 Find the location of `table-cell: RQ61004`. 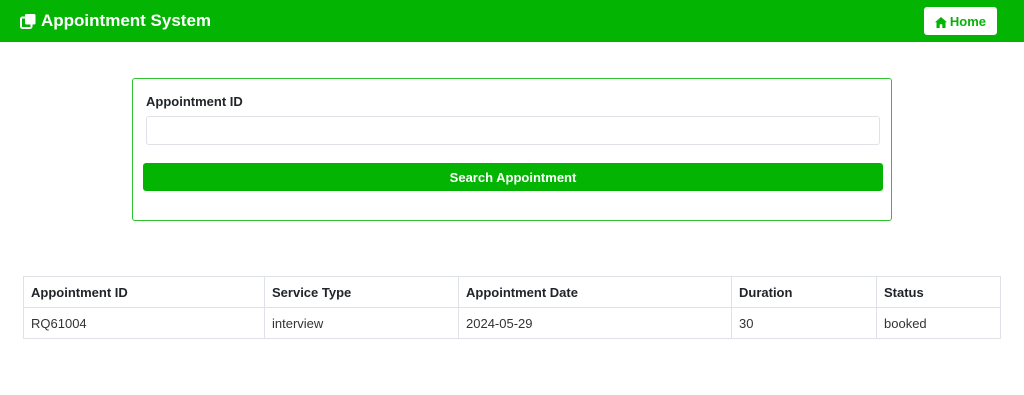

table-cell: RQ61004 is located at coordinates (144, 323).